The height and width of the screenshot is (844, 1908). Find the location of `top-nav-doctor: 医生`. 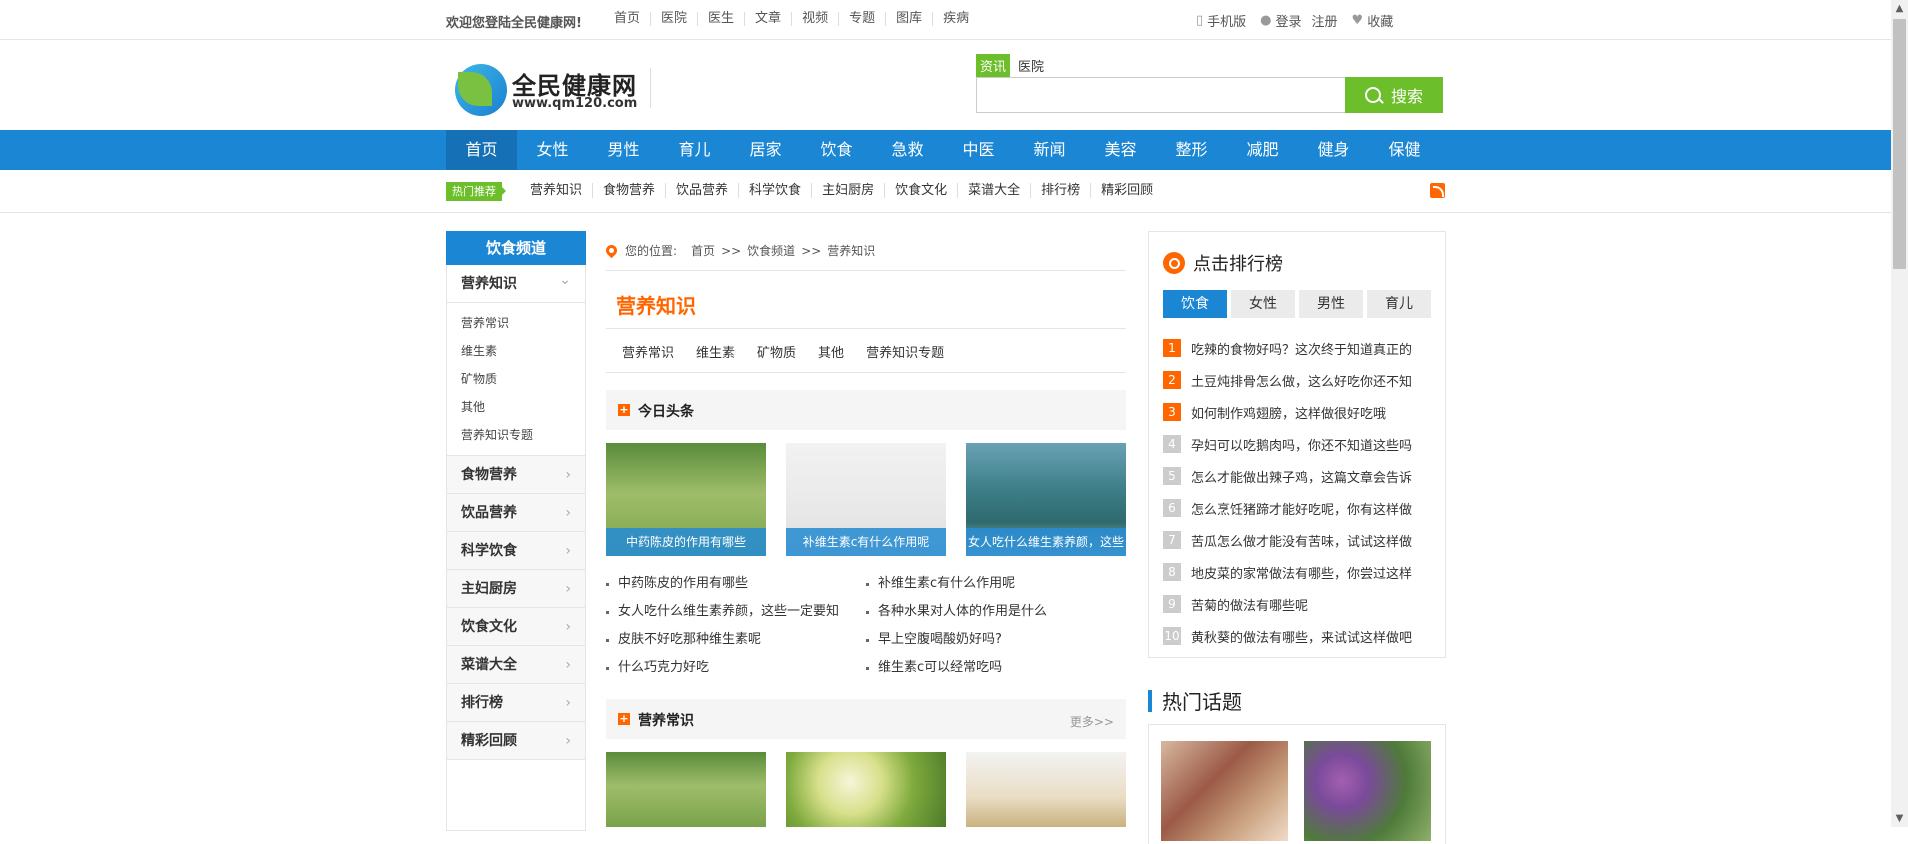

top-nav-doctor: 医生 is located at coordinates (720, 19).